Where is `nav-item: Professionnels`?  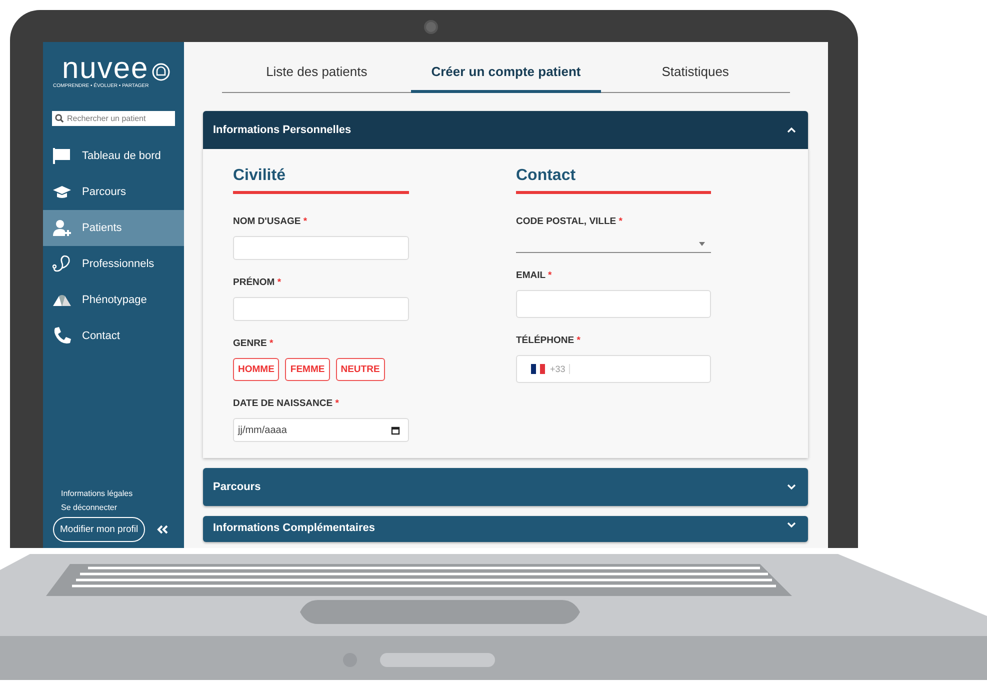
nav-item: Professionnels is located at coordinates (113, 264).